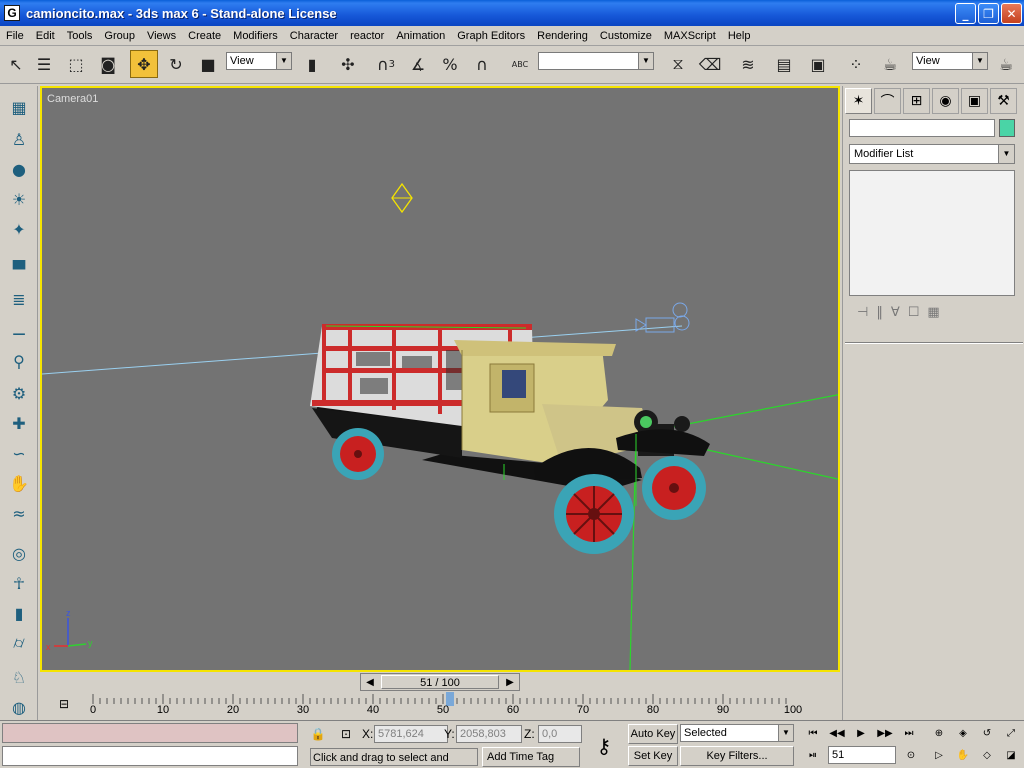  What do you see at coordinates (19, 643) in the screenshot?
I see `cylinder-icon: ⌭` at bounding box center [19, 643].